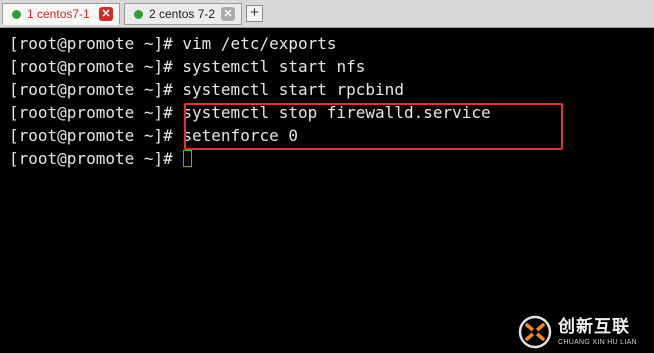 The height and width of the screenshot is (353, 654). I want to click on watermark-cn: 创新互联, so click(594, 326).